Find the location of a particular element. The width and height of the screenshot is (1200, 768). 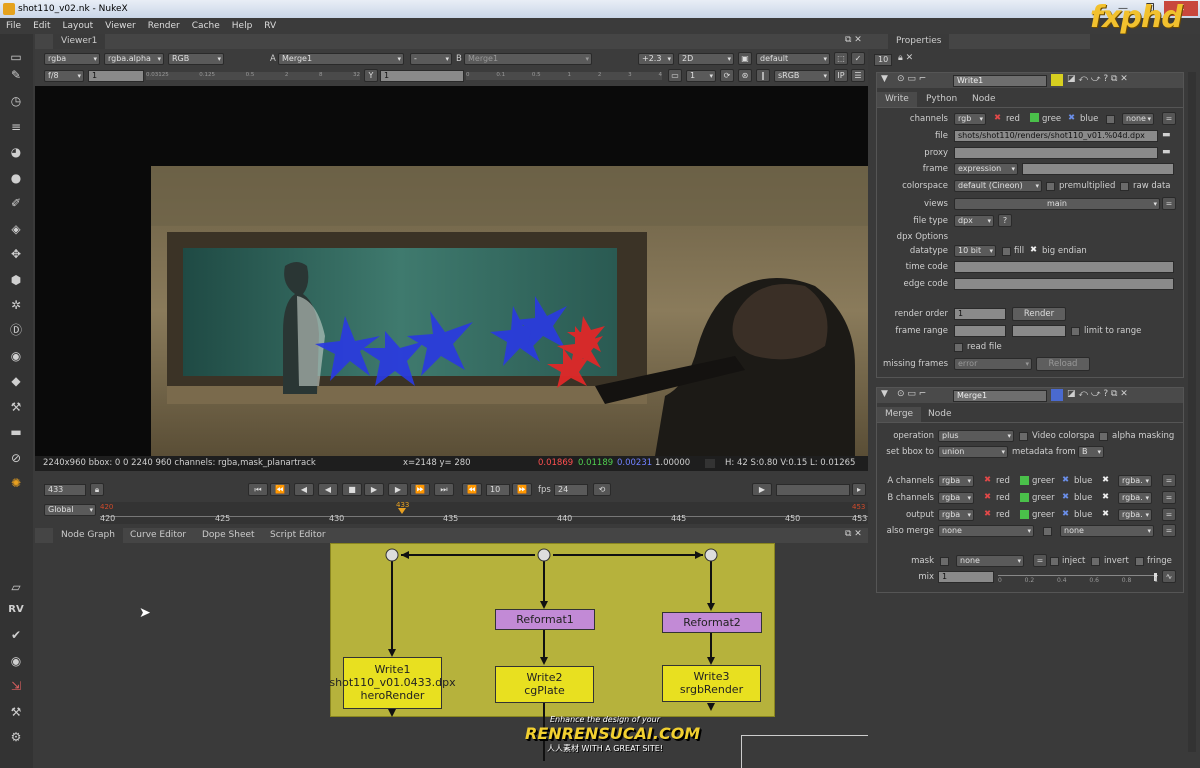

timeline-menu-icon: ▸ is located at coordinates (859, 489).